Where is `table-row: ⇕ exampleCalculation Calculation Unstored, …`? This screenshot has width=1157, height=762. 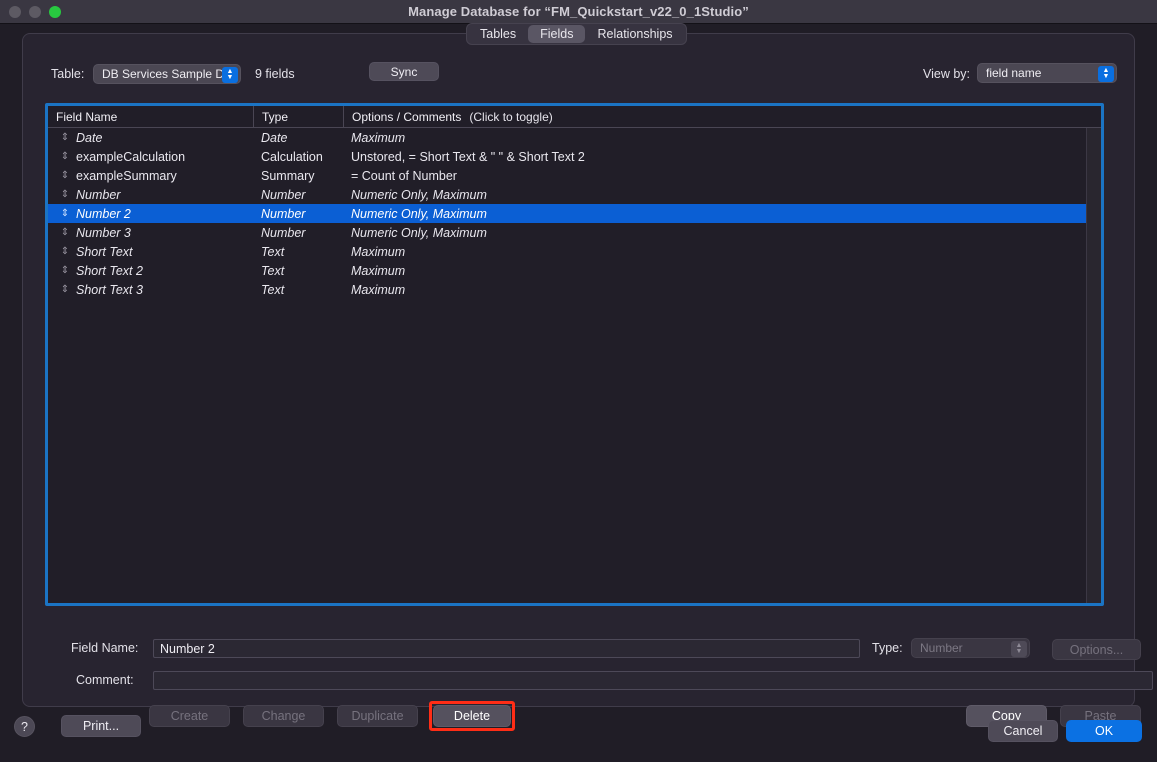 table-row: ⇕ exampleCalculation Calculation Unstored, … is located at coordinates (574, 156).